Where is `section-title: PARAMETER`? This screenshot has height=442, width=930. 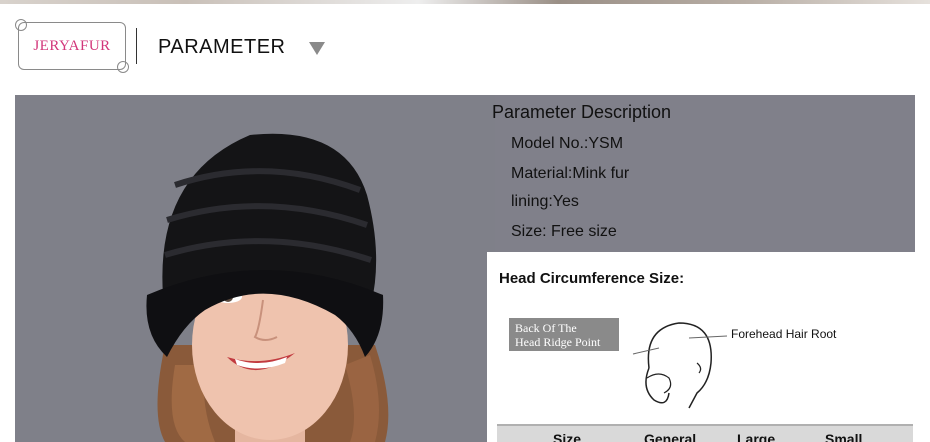 section-title: PARAMETER is located at coordinates (222, 47).